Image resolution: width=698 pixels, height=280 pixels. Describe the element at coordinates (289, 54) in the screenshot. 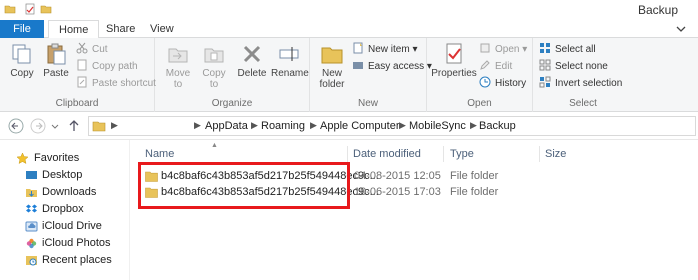

I see `rename-icon` at that location.